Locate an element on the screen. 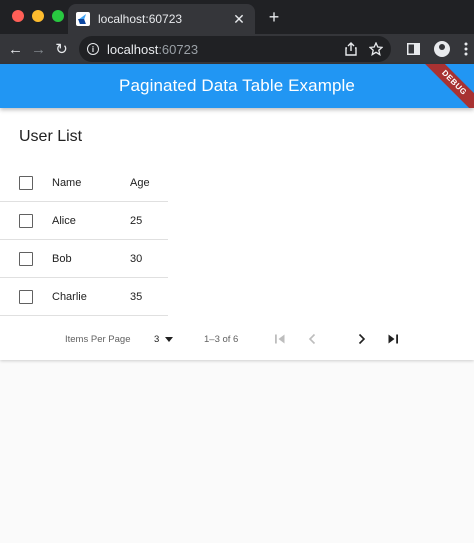  browser-toolbar: ← → ↻ i localhost:60723 is located at coordinates (237, 49).